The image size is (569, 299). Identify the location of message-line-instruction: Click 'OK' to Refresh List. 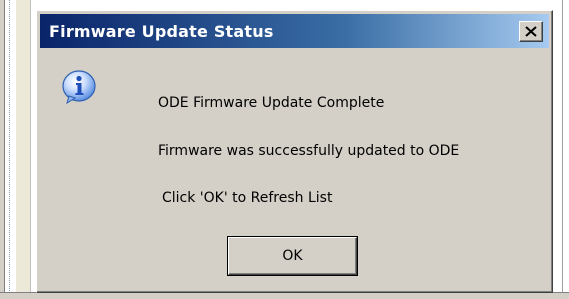
(247, 198).